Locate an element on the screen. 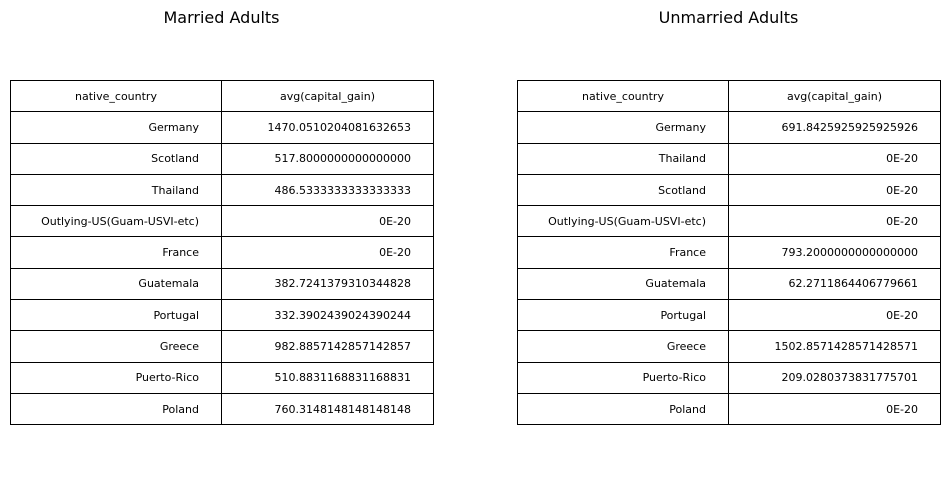 The image size is (950, 504). married-adults-title: Married Adults is located at coordinates (221, 17).